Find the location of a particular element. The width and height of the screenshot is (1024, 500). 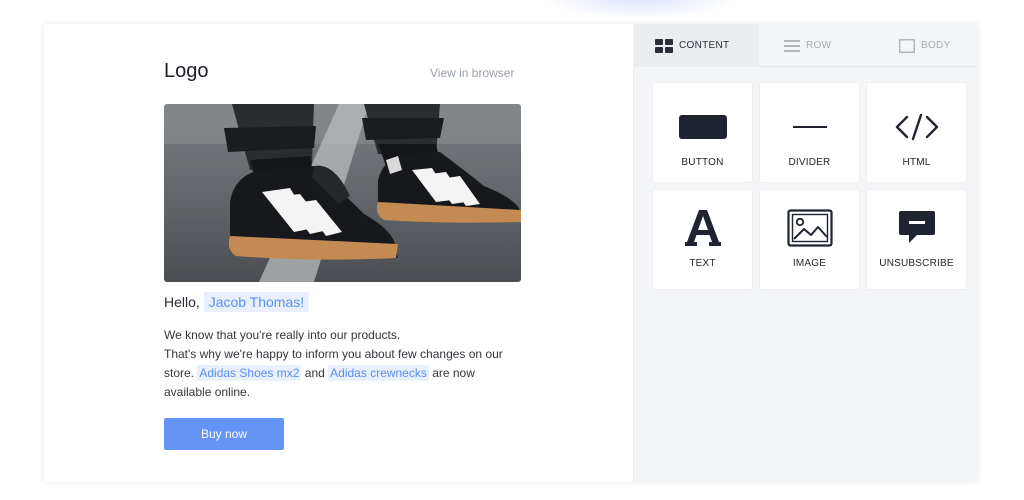

tab-body: BODY is located at coordinates (938, 45).